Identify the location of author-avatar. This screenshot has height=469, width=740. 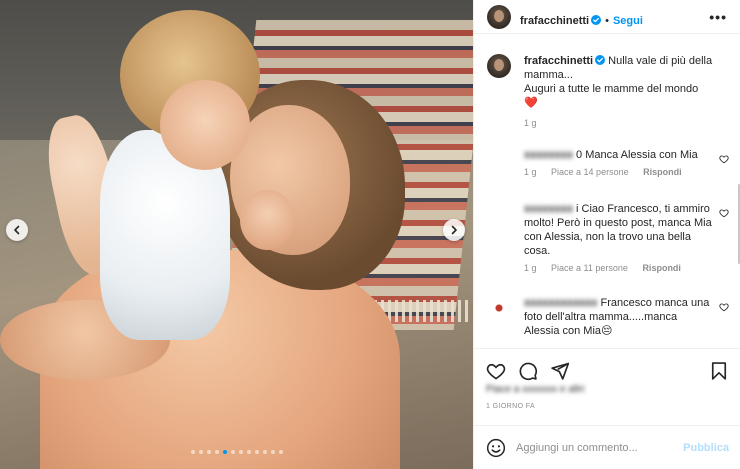
(499, 17).